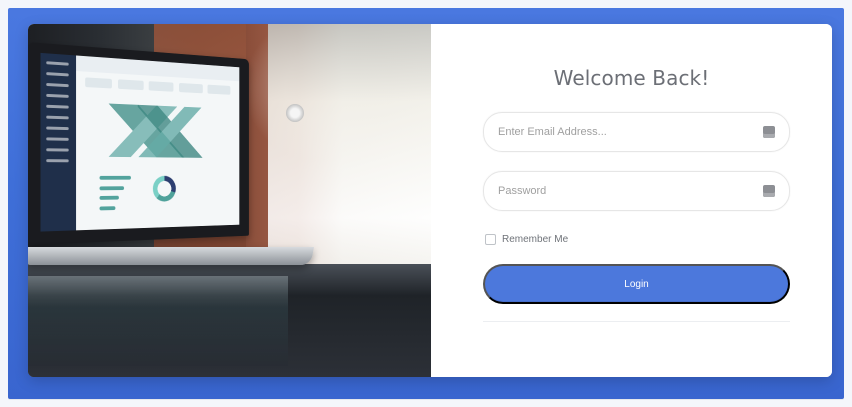  I want to click on email-field, so click(636, 132).